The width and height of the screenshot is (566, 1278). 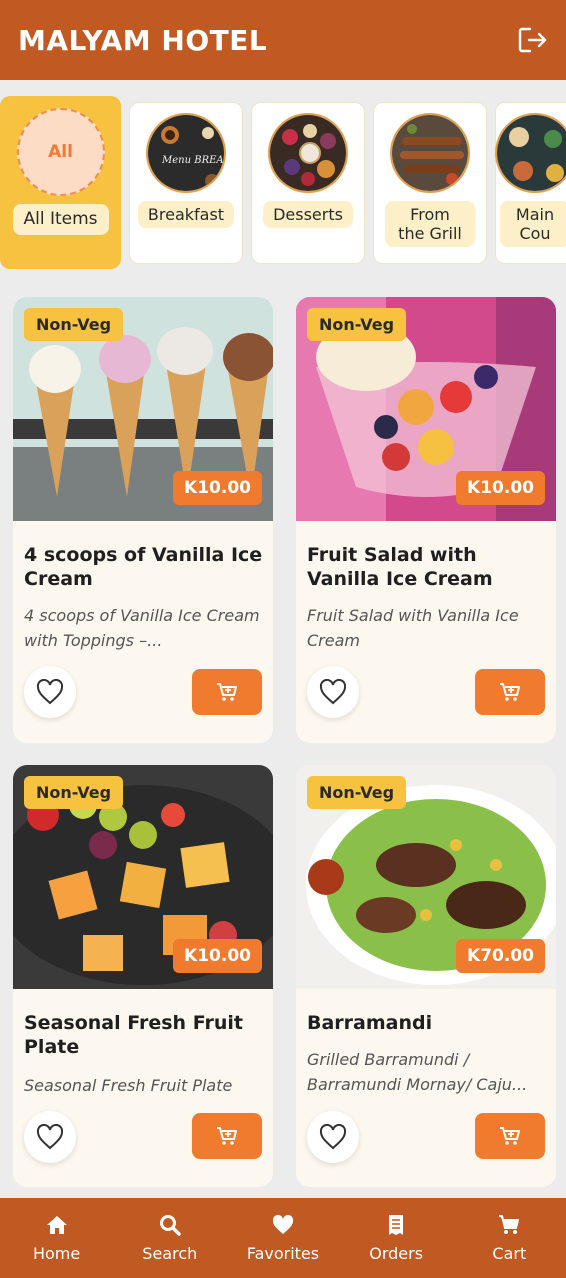 I want to click on app-title: MALYAM HOTEL, so click(x=143, y=40).